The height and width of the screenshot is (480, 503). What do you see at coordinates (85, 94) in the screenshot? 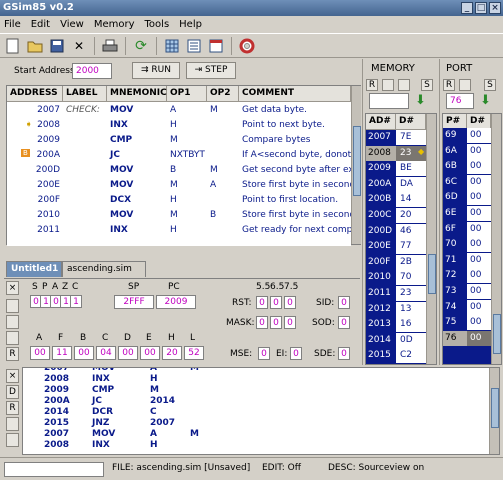
I see `col-header-label: LABEL` at bounding box center [85, 94].